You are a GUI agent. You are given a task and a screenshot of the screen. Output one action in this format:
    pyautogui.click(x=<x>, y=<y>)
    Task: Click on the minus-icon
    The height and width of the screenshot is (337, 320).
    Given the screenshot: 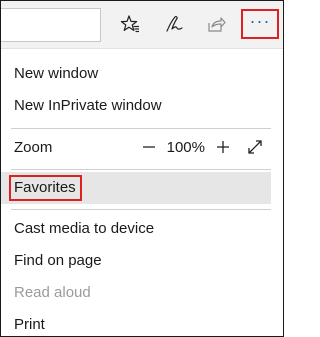 What is the action you would take?
    pyautogui.click(x=148, y=147)
    